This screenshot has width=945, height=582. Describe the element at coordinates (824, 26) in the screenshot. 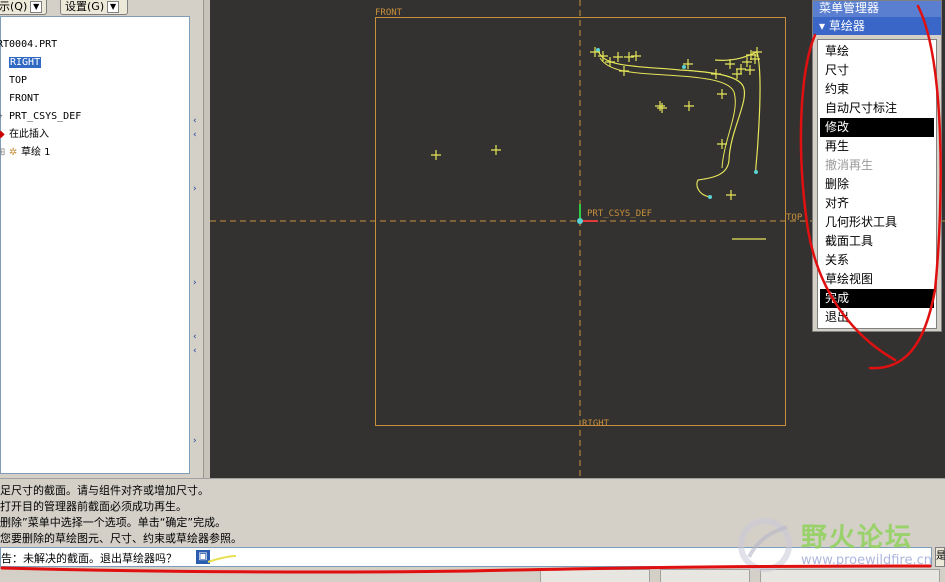

I see `triangle-down-icon: ▾` at that location.